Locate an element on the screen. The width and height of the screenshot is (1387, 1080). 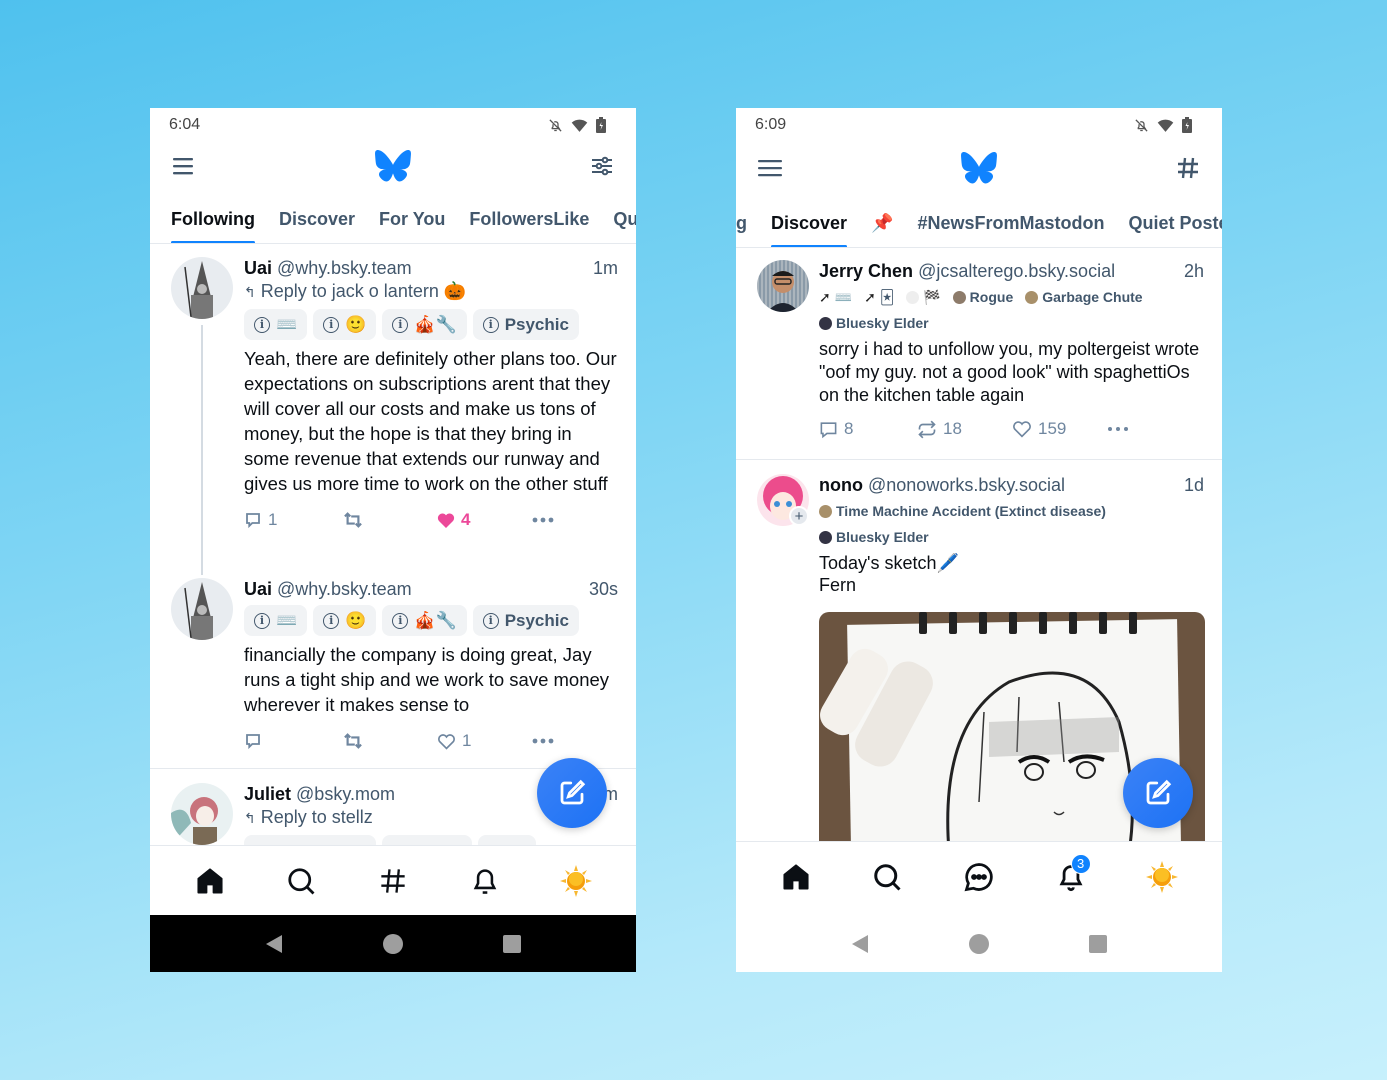
label-badge: Rogue is located at coordinates (982, 297).